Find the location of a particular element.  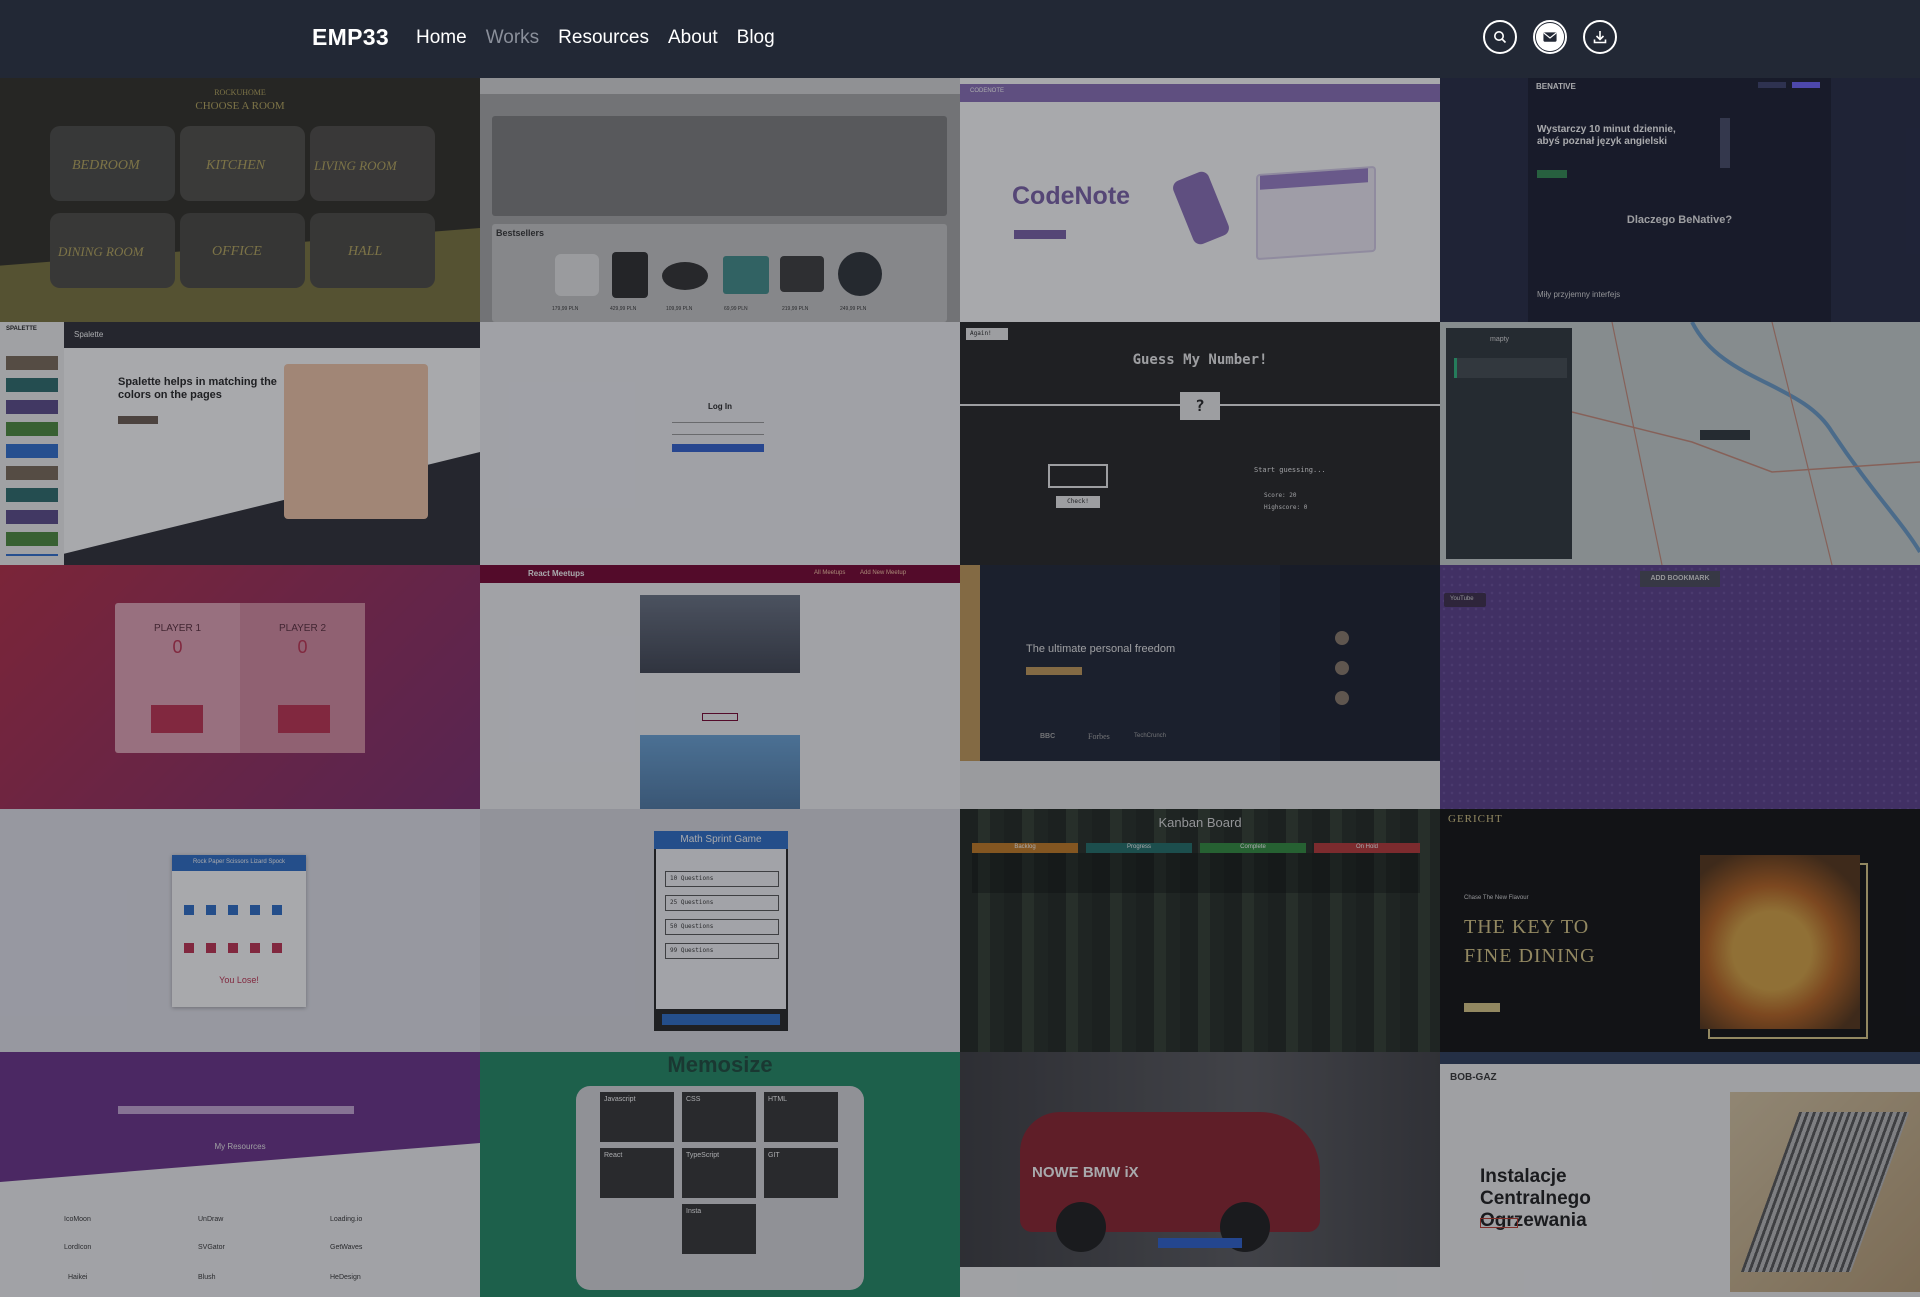

nav-resources: Resources is located at coordinates (603, 38).